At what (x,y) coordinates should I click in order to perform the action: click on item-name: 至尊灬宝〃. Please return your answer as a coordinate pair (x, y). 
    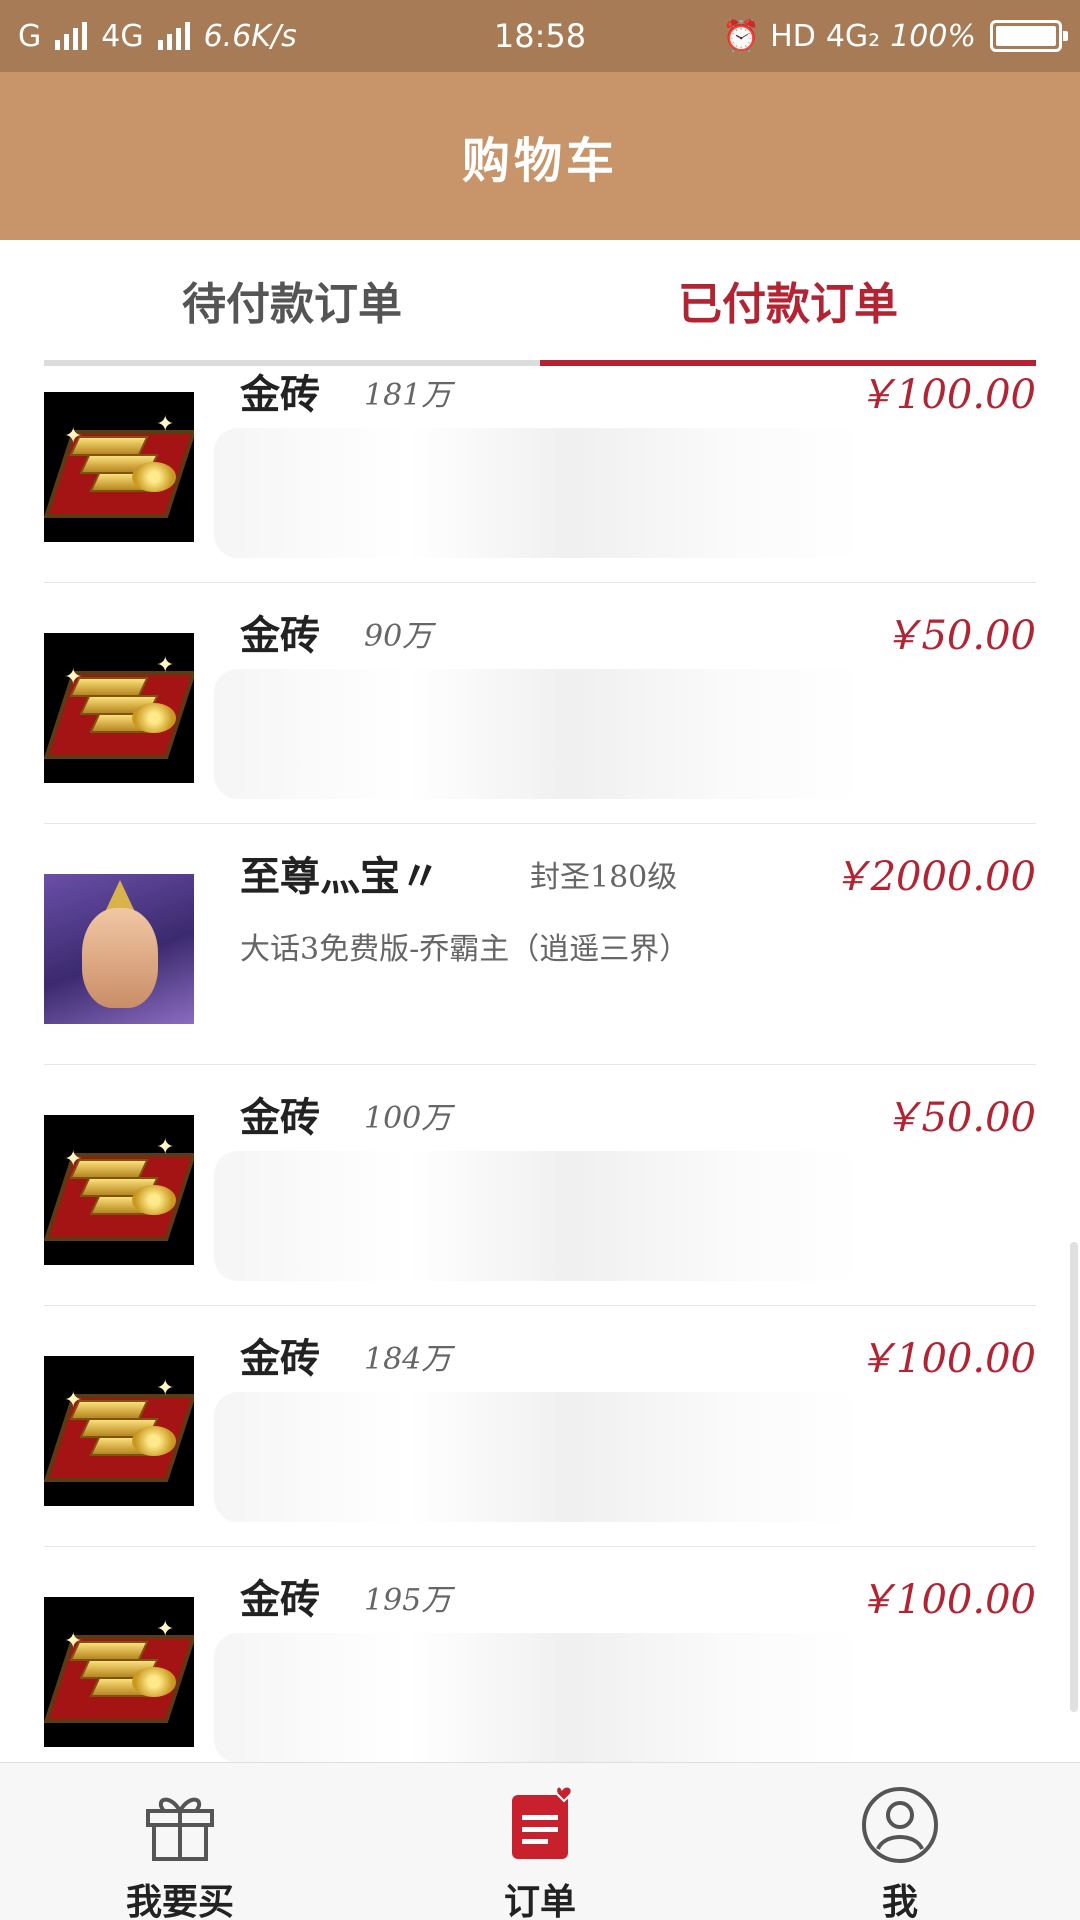
    Looking at the image, I should click on (340, 876).